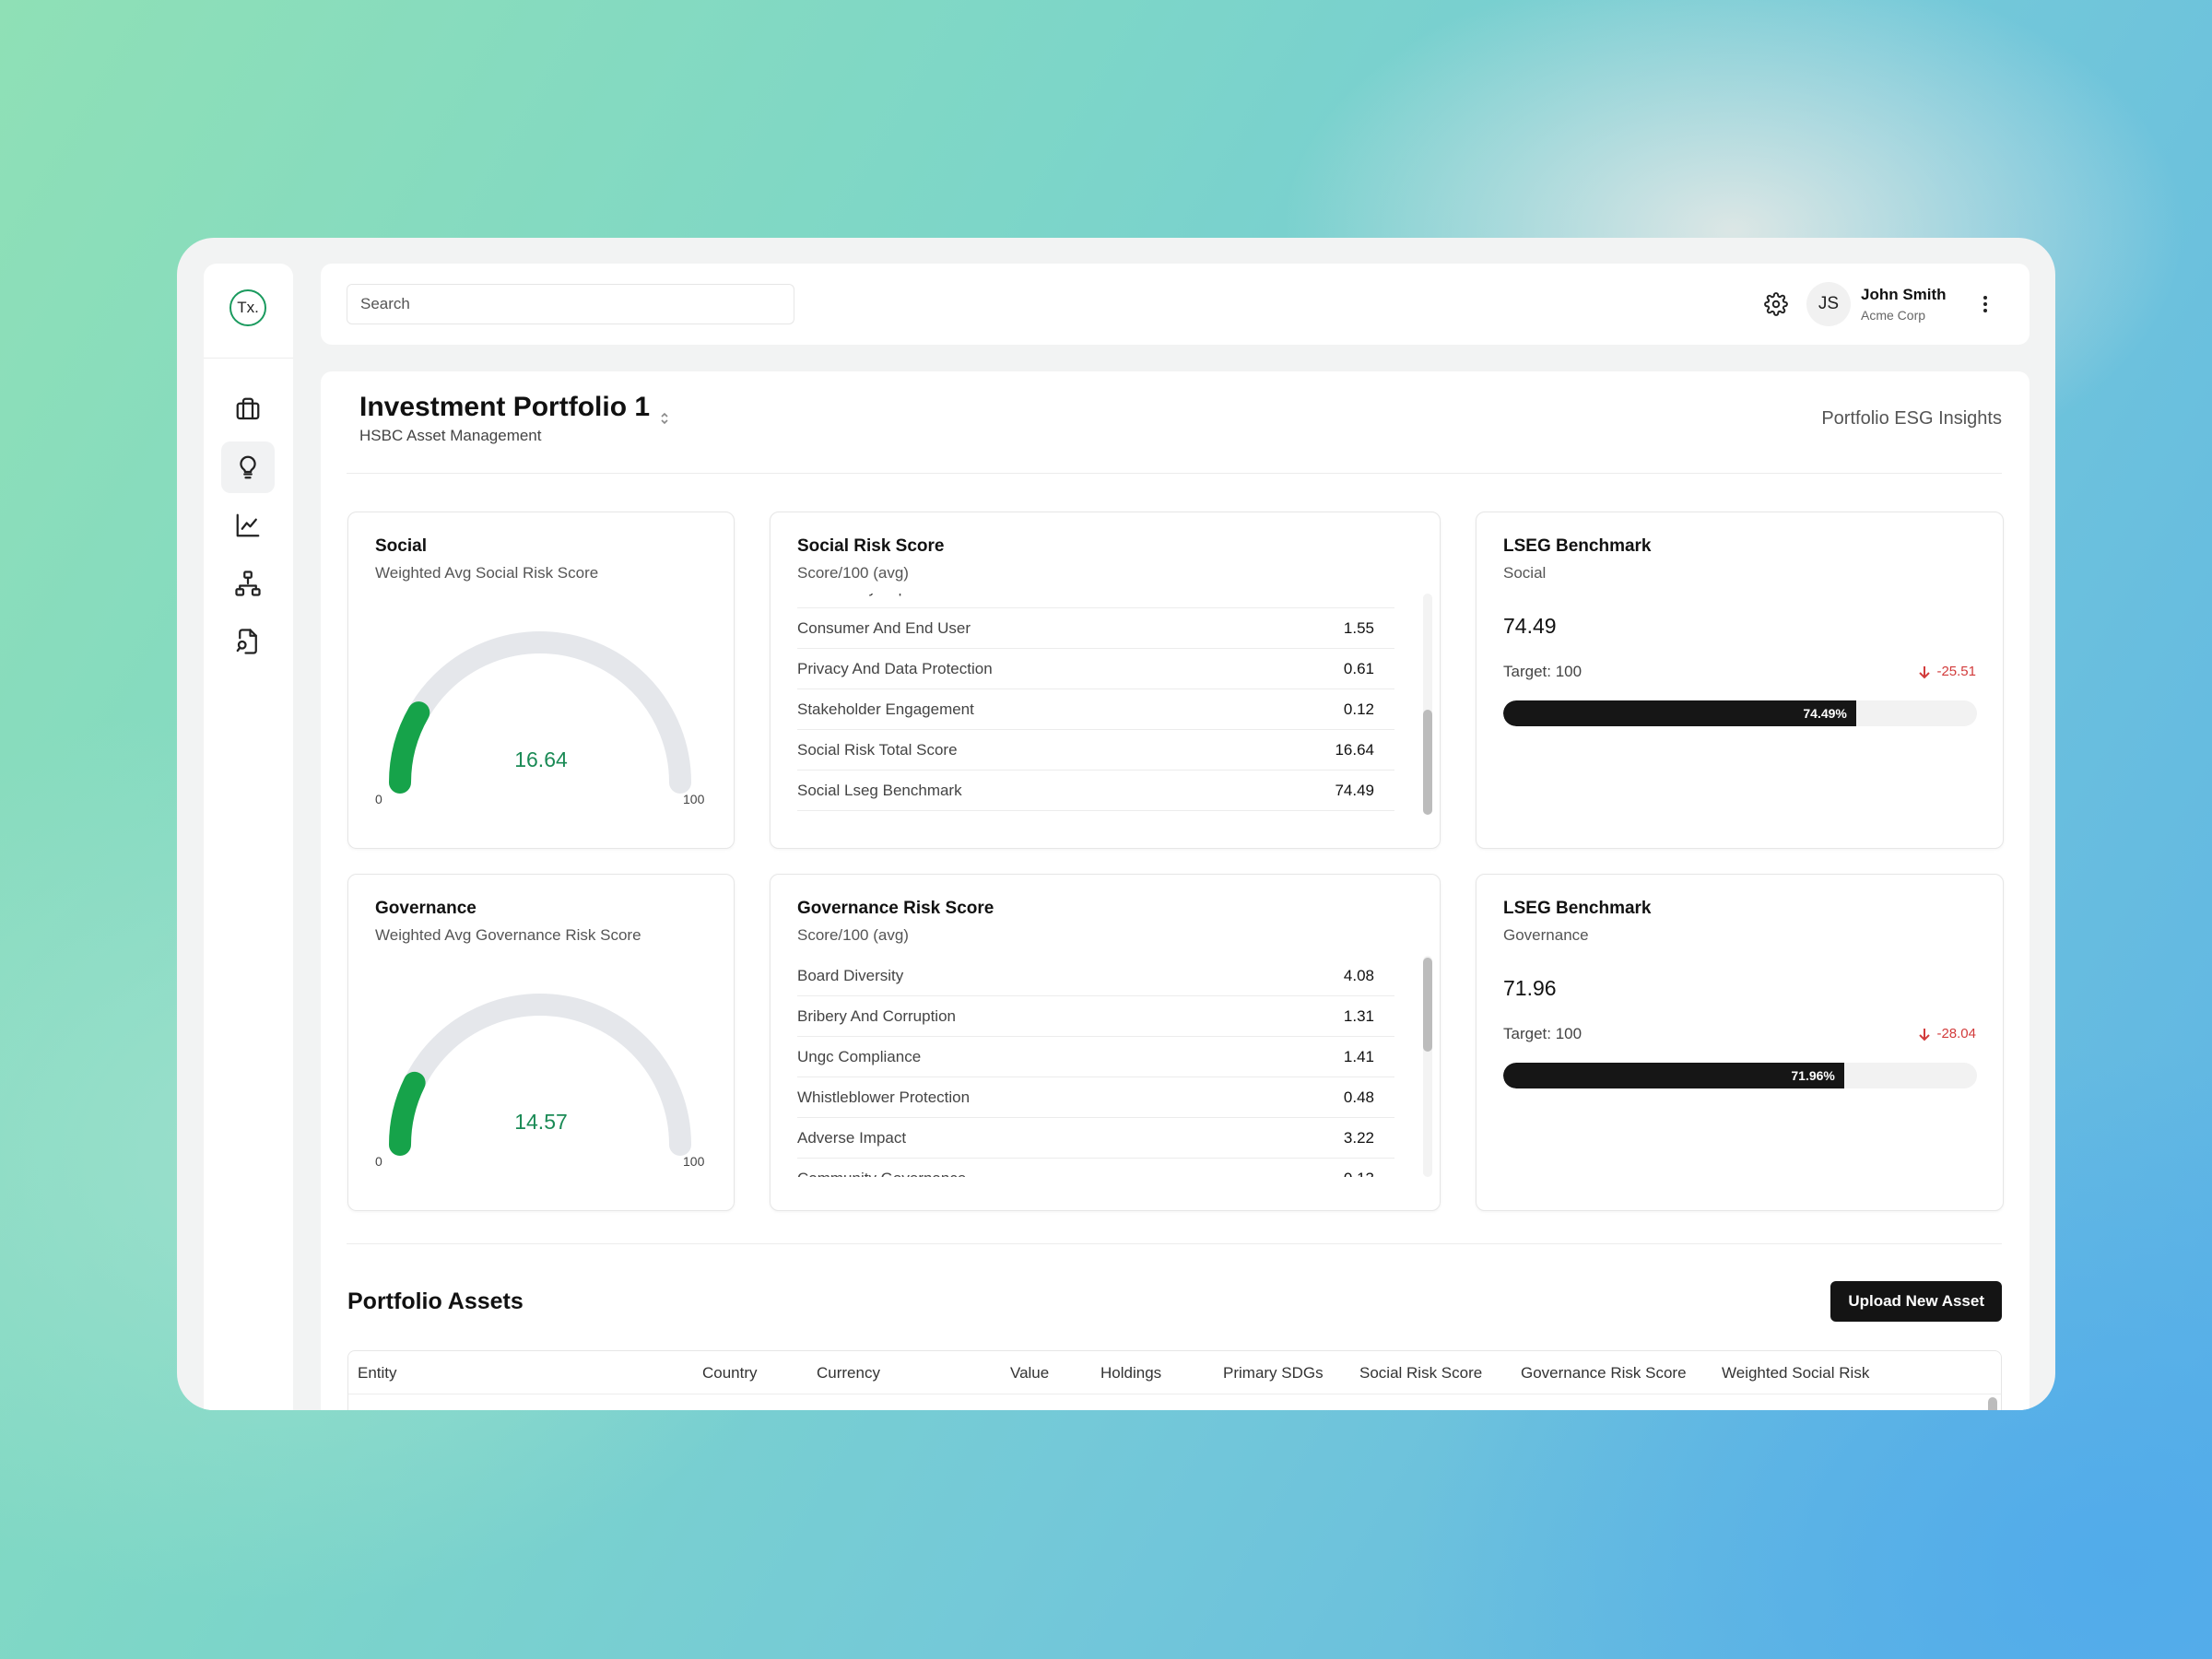 Image resolution: width=2212 pixels, height=1659 pixels. I want to click on sitemap-icon, so click(248, 583).